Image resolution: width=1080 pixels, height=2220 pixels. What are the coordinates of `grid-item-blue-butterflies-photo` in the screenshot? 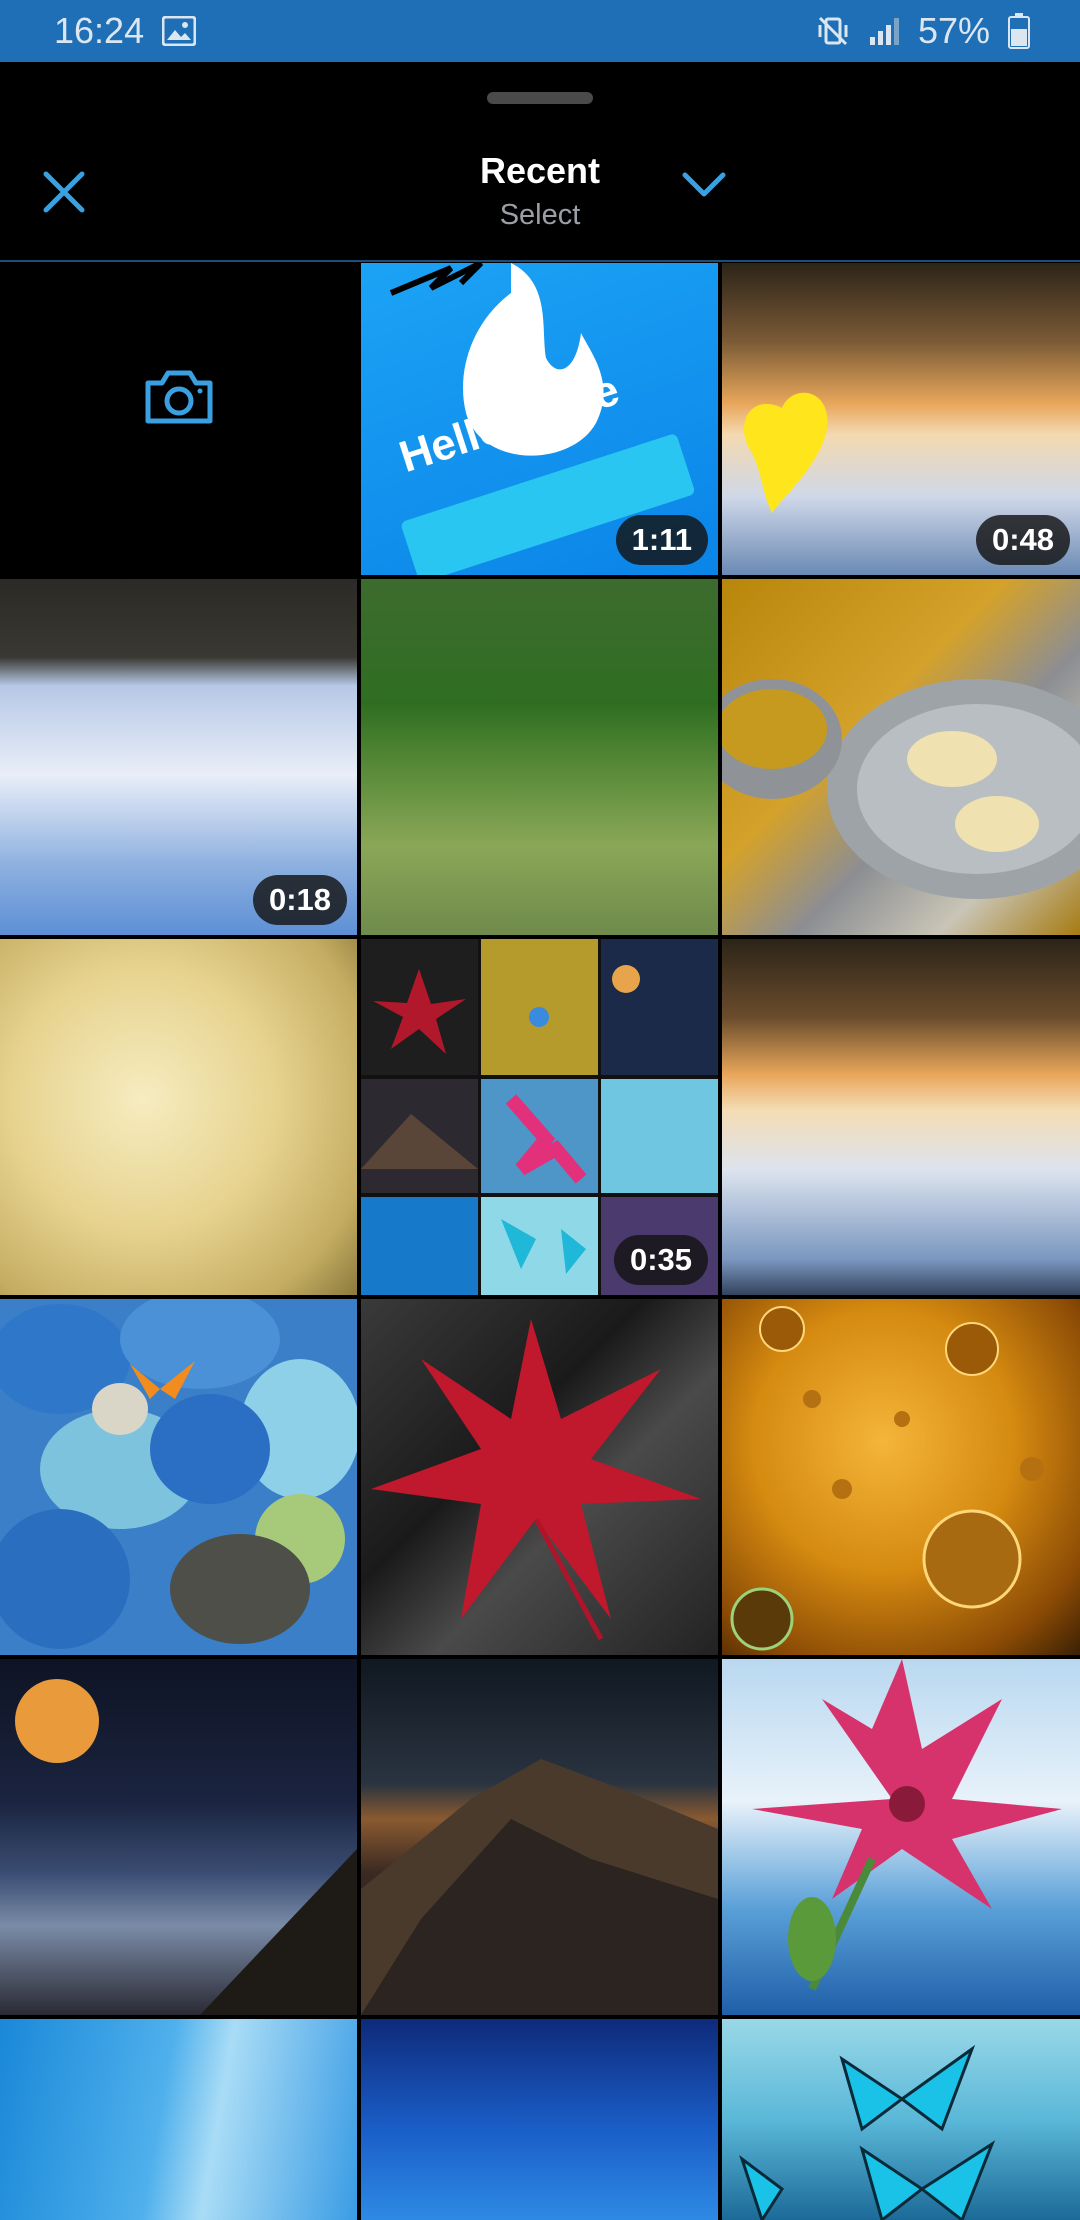 It's located at (901, 2119).